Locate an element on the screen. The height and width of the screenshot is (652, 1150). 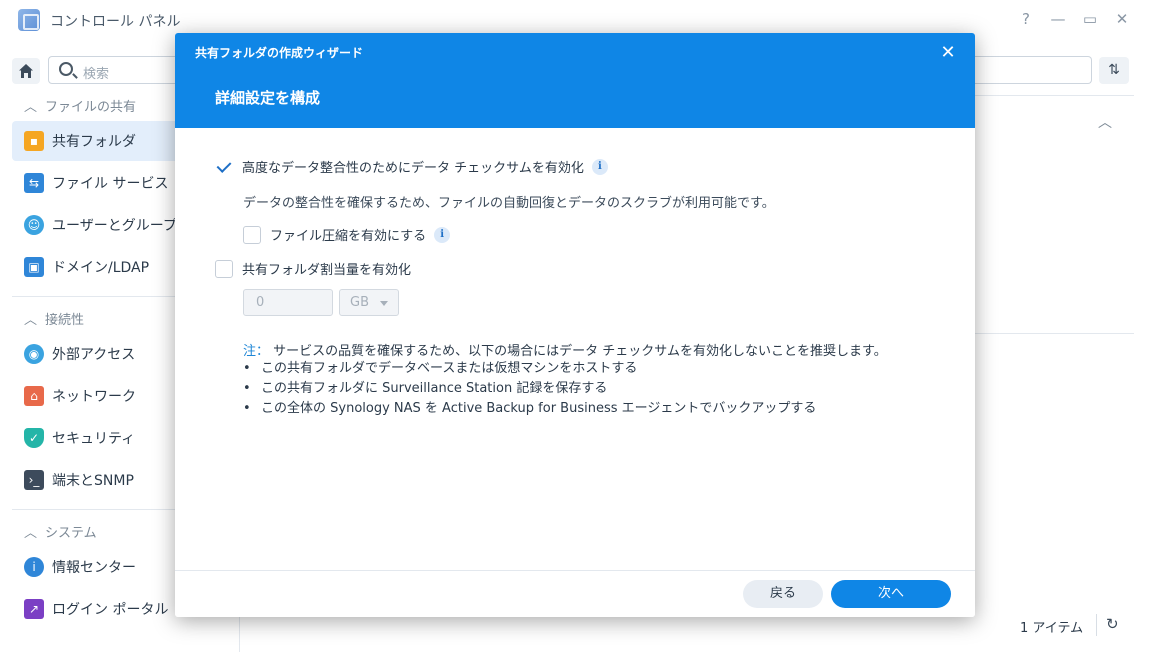
checksum-checkbox is located at coordinates (224, 166).